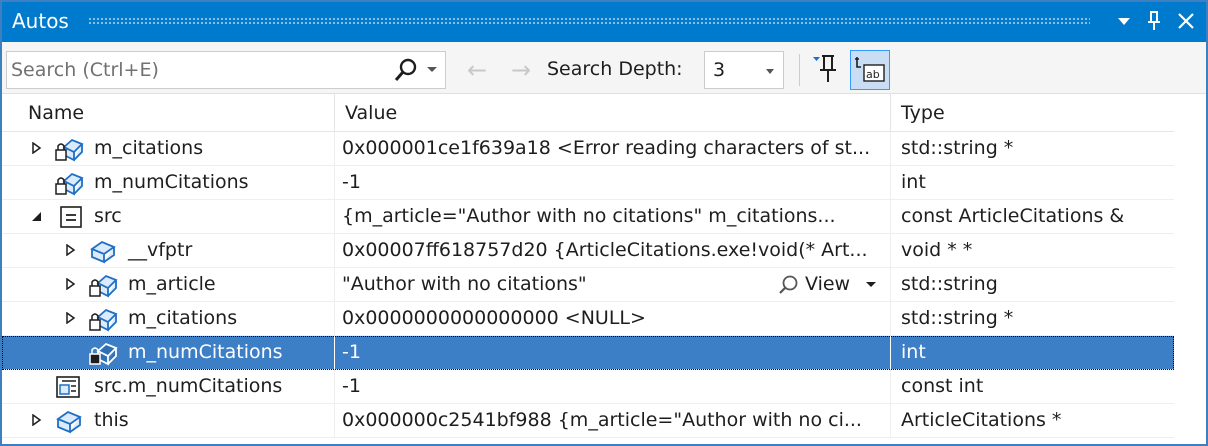 This screenshot has width=1208, height=446. What do you see at coordinates (589, 21) in the screenshot?
I see `title-grip` at bounding box center [589, 21].